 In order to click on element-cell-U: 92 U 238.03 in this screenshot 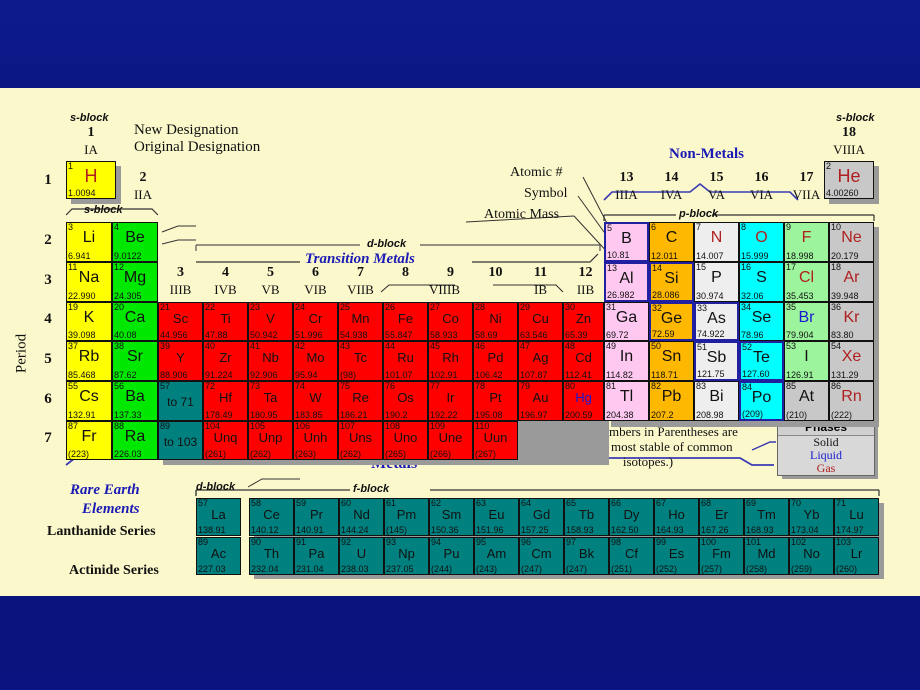, I will do `click(361, 556)`.